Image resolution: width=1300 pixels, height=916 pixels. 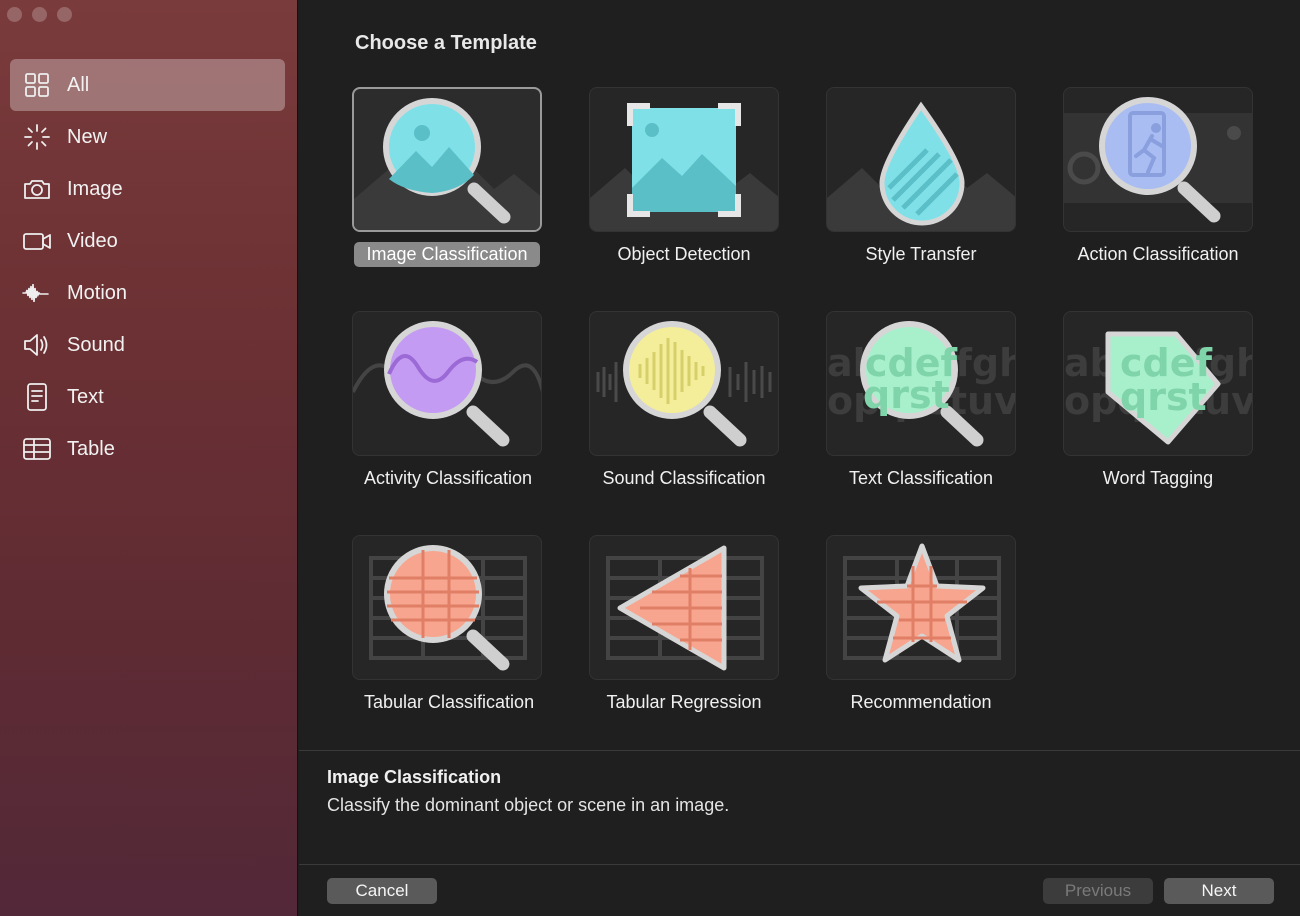 What do you see at coordinates (37, 189) in the screenshot?
I see `camera-icon` at bounding box center [37, 189].